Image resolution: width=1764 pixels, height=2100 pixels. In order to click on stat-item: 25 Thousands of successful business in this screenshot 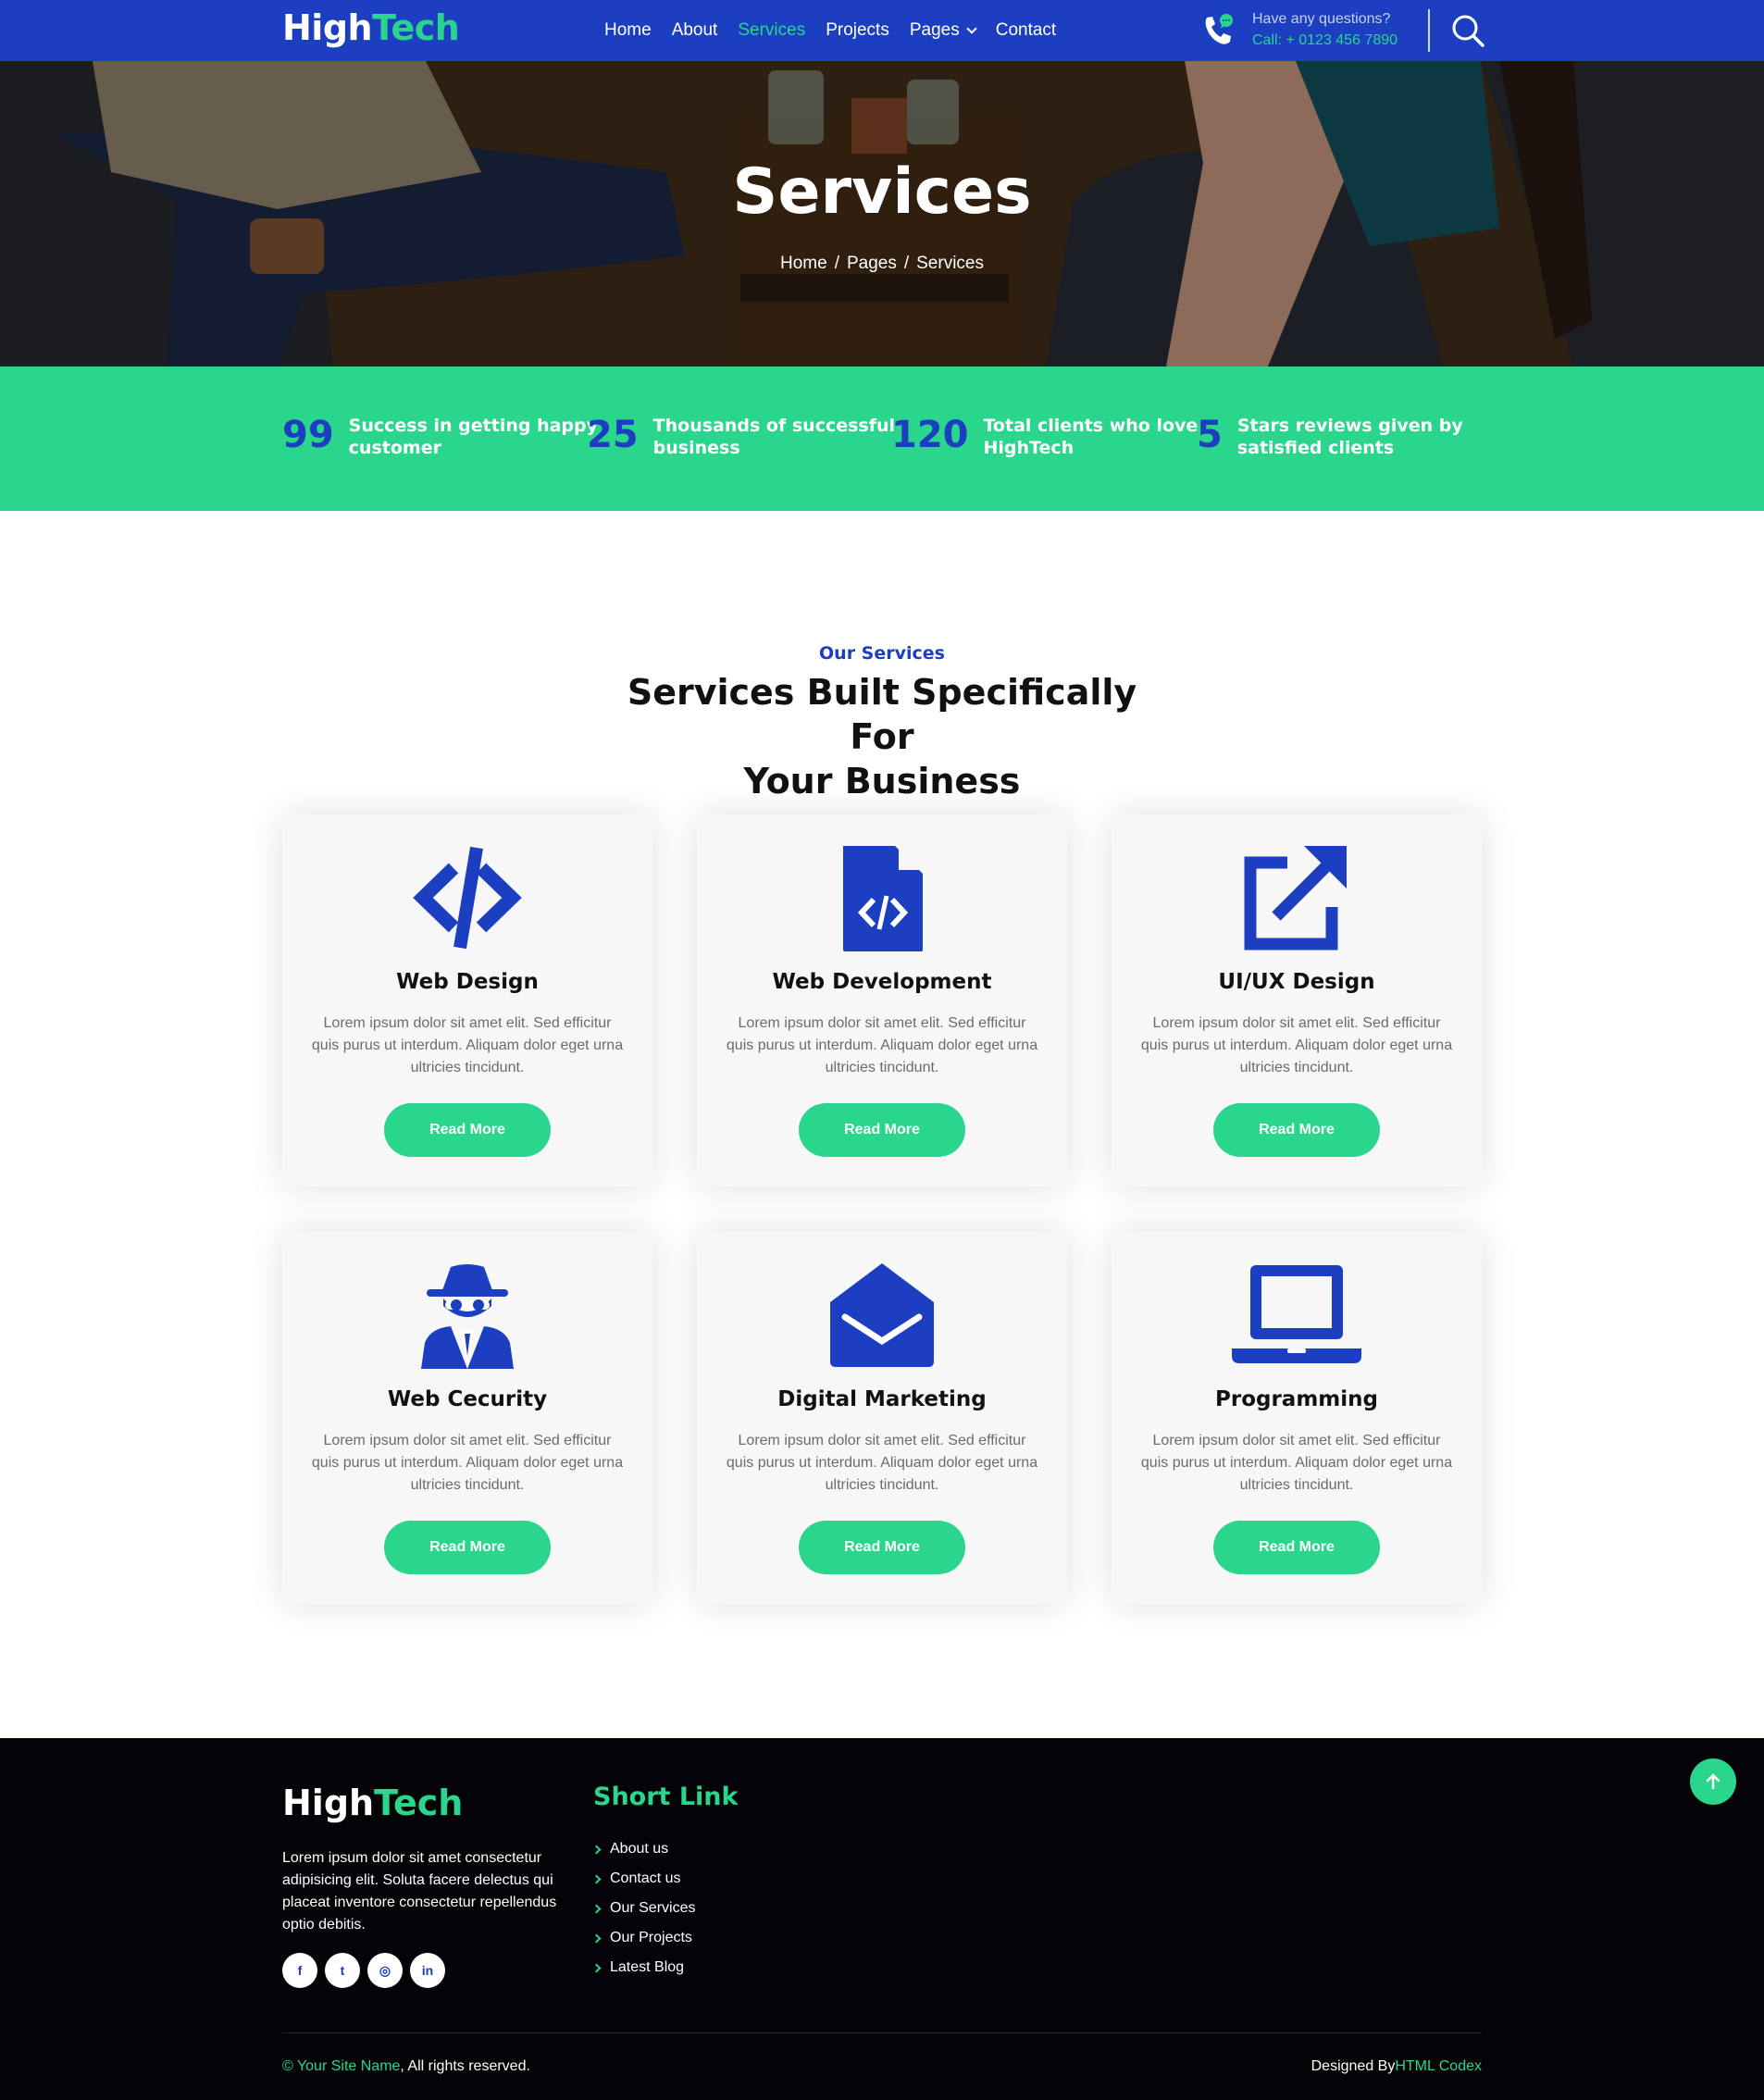, I will do `click(741, 437)`.